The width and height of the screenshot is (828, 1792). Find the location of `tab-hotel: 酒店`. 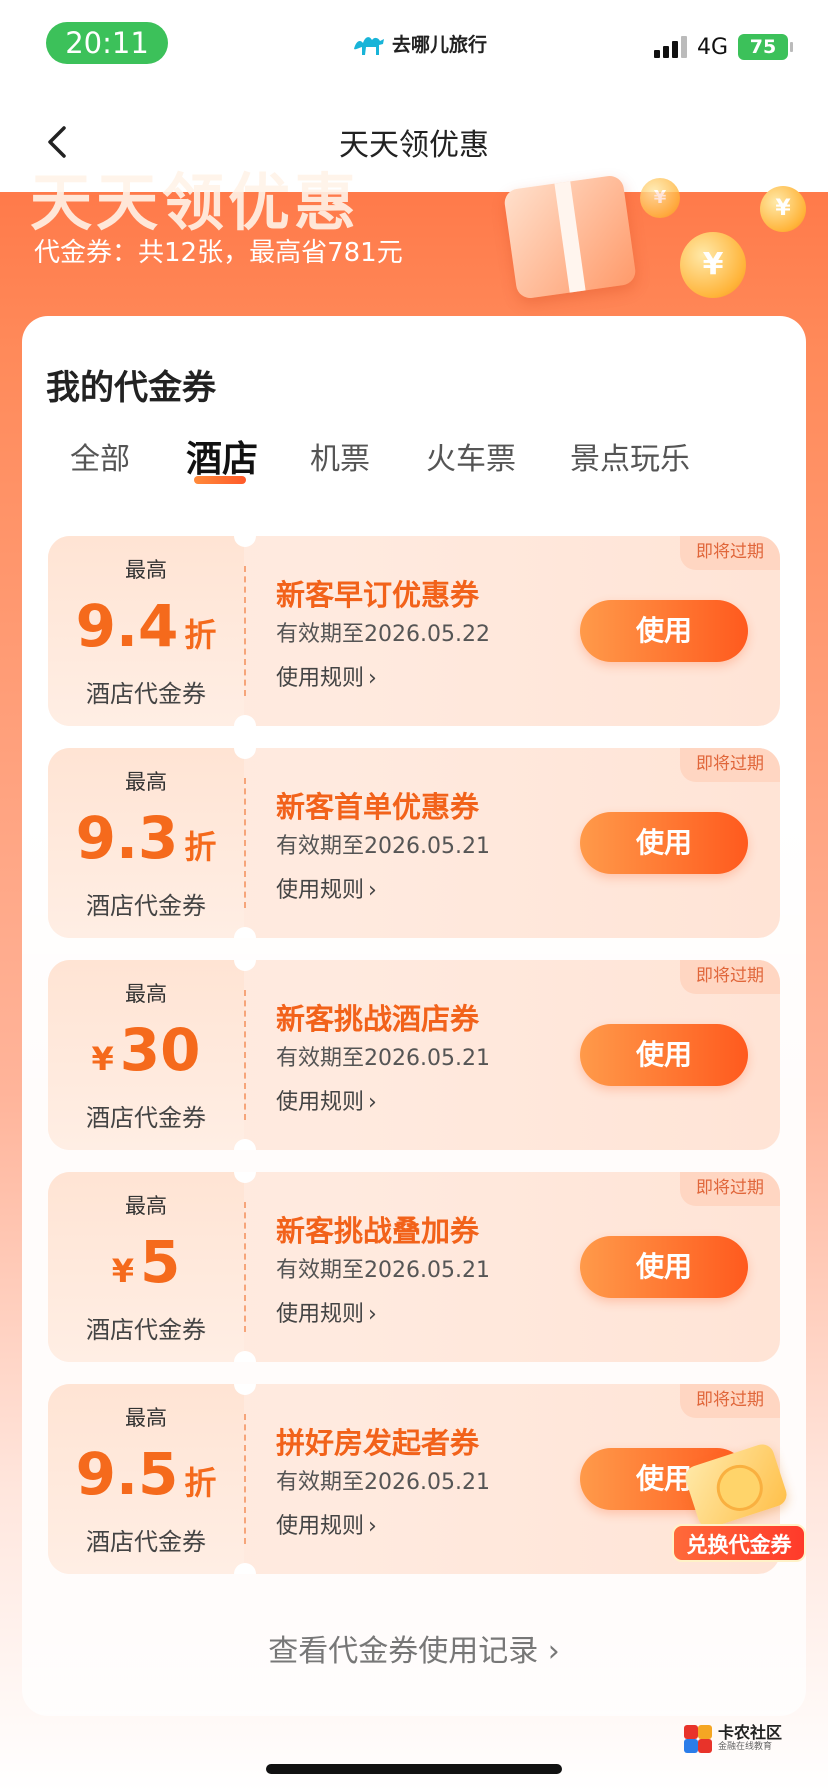

tab-hotel: 酒店 is located at coordinates (222, 456).